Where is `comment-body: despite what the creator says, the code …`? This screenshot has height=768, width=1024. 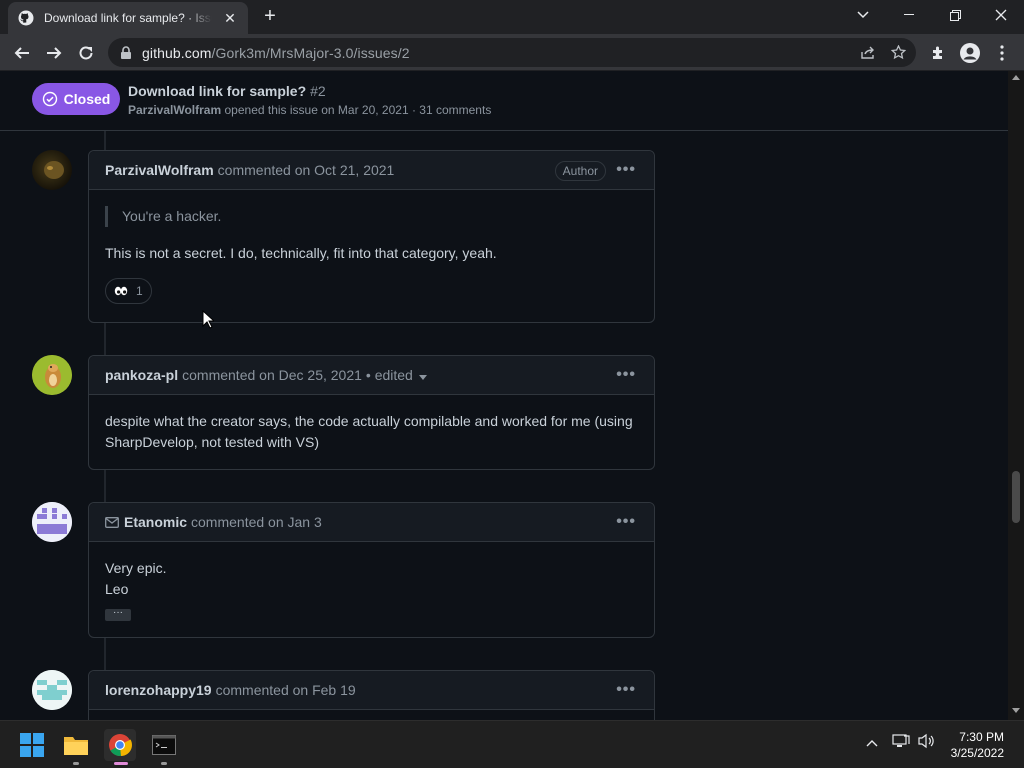 comment-body: despite what the creator says, the code … is located at coordinates (371, 432).